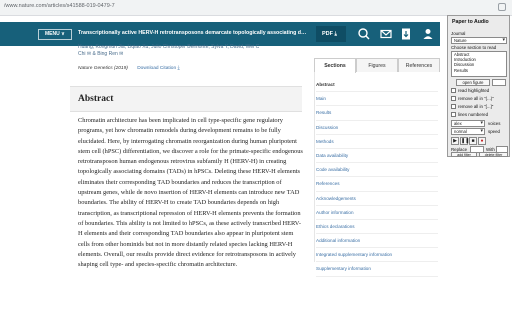  What do you see at coordinates (377, 241) in the screenshot?
I see `sidebar-item-additional-information: Additional information` at bounding box center [377, 241].